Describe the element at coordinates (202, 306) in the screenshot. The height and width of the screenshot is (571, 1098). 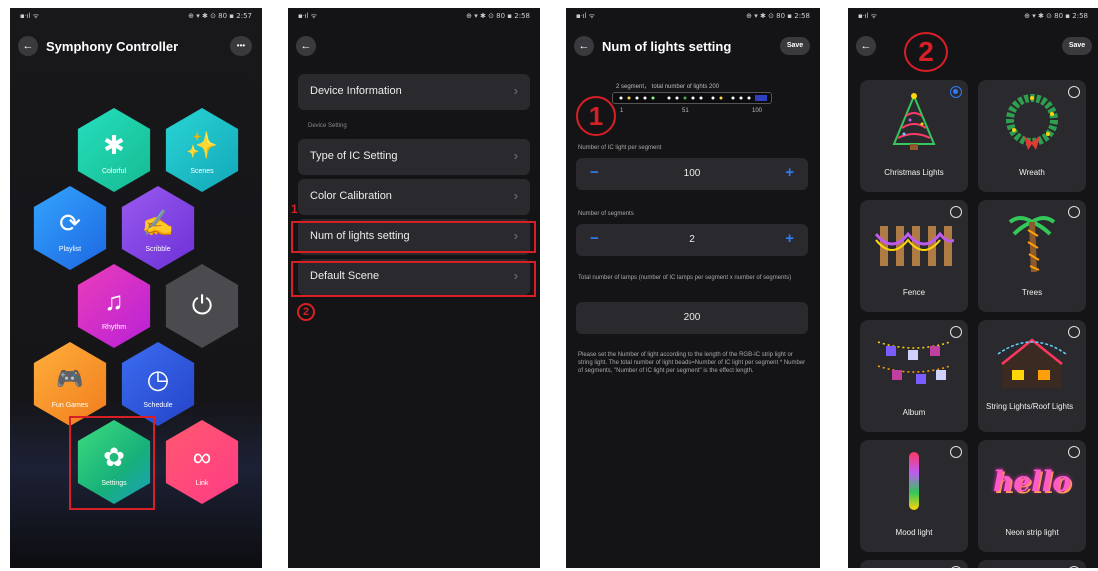
I see `tile-power: ⏻` at that location.